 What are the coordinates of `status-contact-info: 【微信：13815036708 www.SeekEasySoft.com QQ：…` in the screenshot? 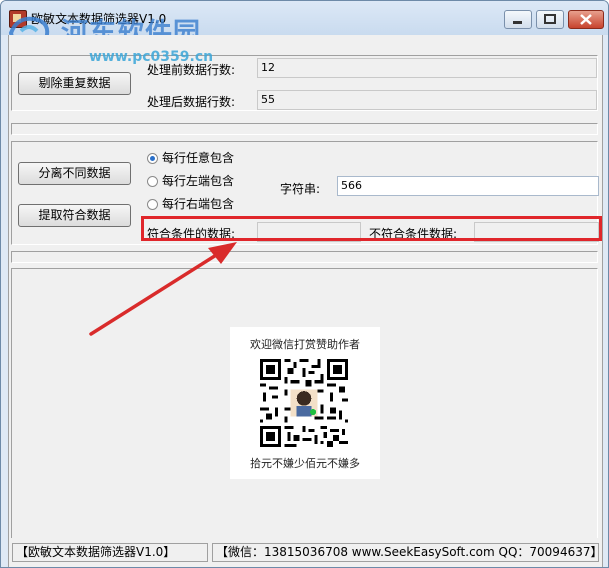 It's located at (405, 552).